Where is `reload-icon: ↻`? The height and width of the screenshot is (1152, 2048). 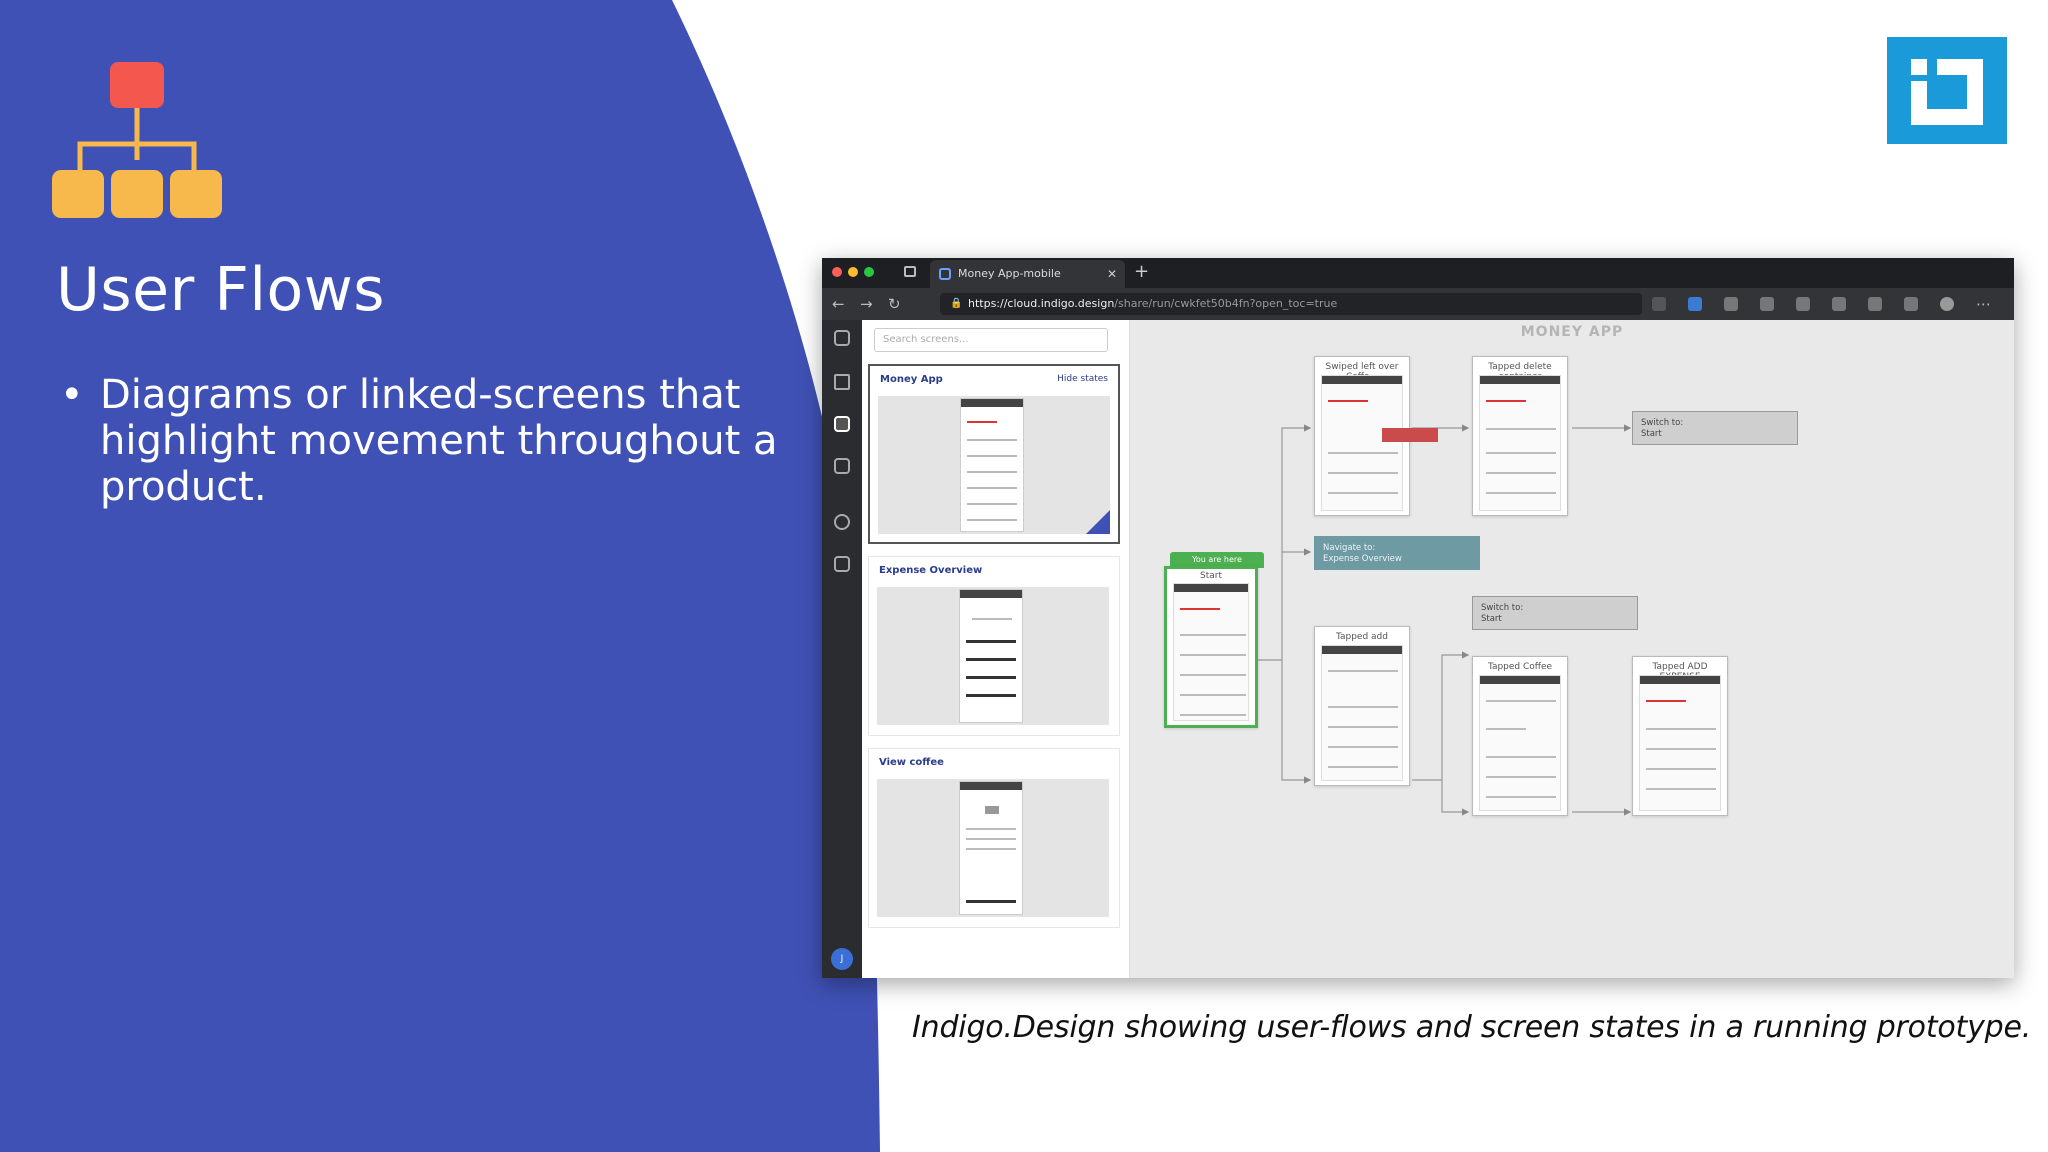 reload-icon: ↻ is located at coordinates (894, 304).